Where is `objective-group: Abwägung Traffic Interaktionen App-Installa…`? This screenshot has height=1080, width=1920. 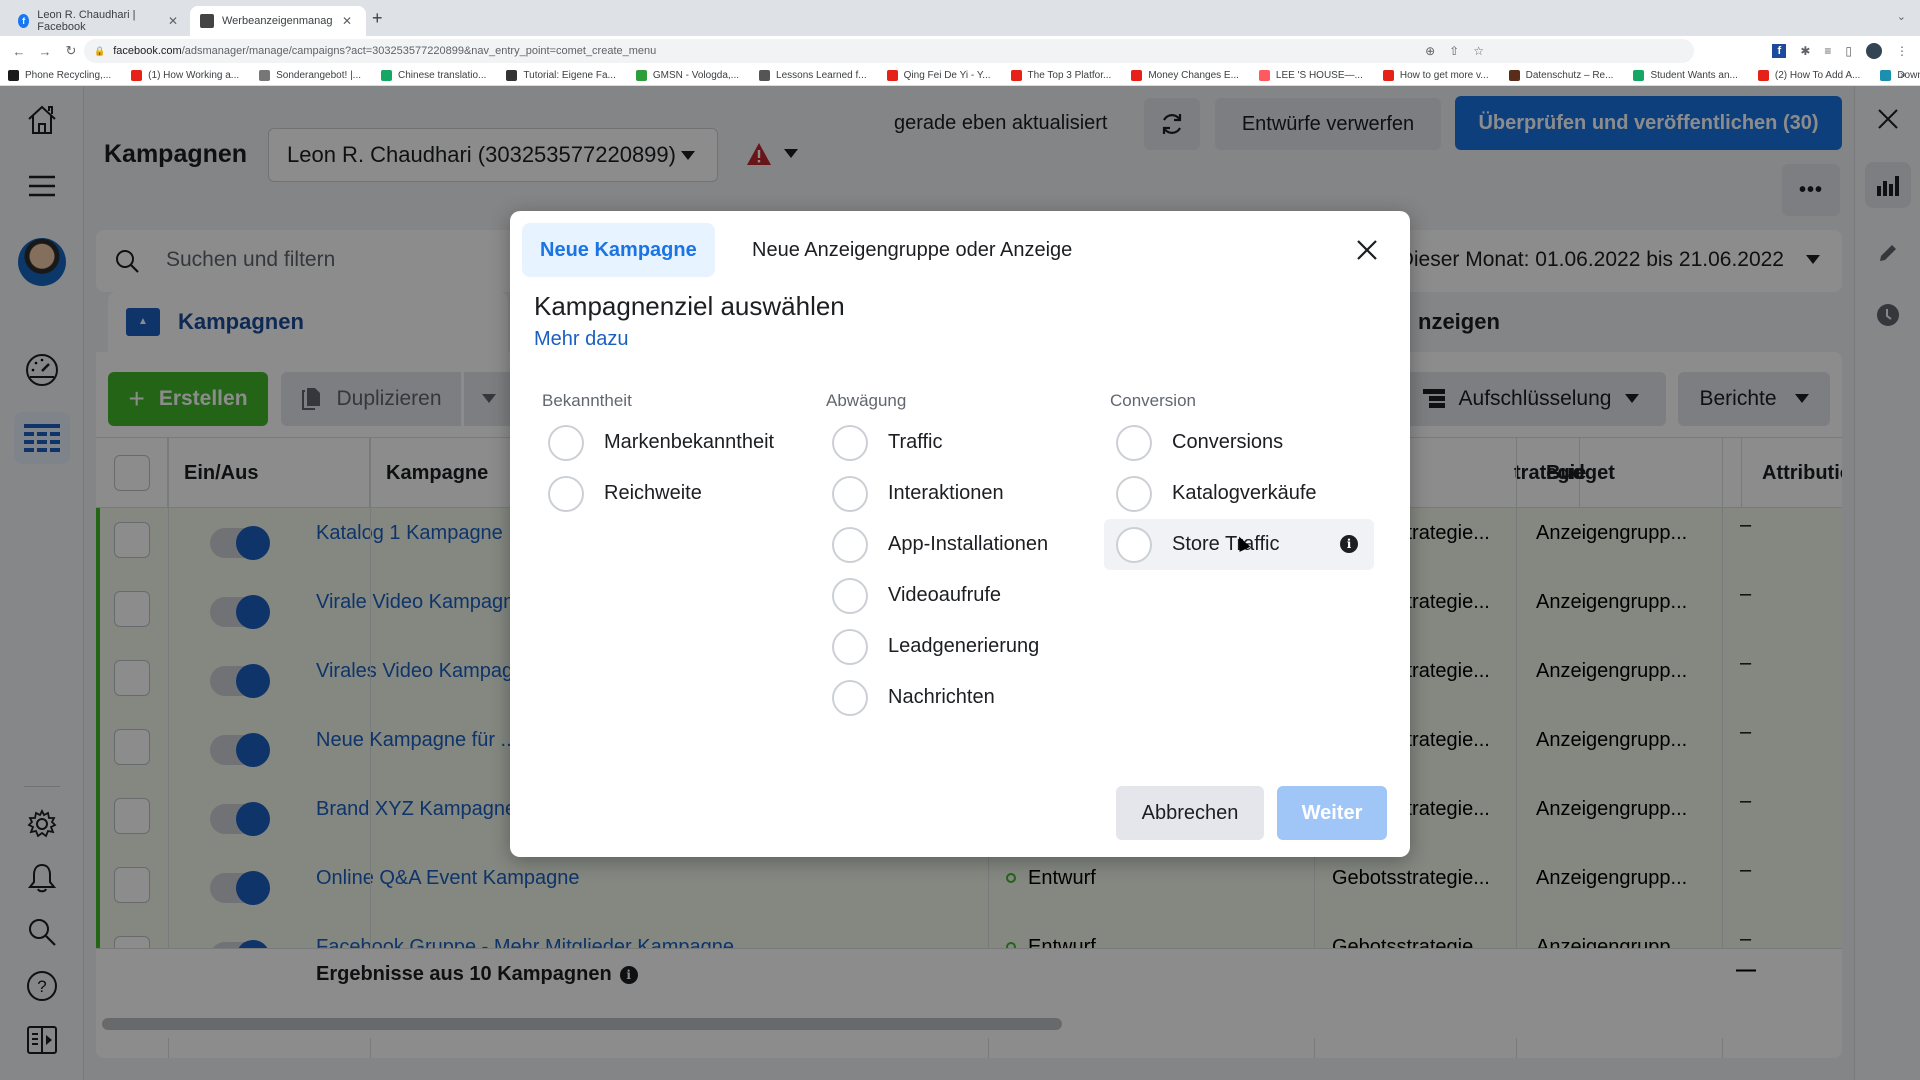 objective-group: Abwägung Traffic Interaktionen App-Installa… is located at coordinates (955, 557).